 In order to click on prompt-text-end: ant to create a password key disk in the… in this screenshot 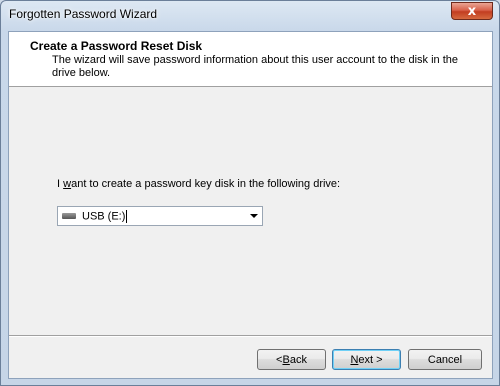, I will do `click(206, 184)`.